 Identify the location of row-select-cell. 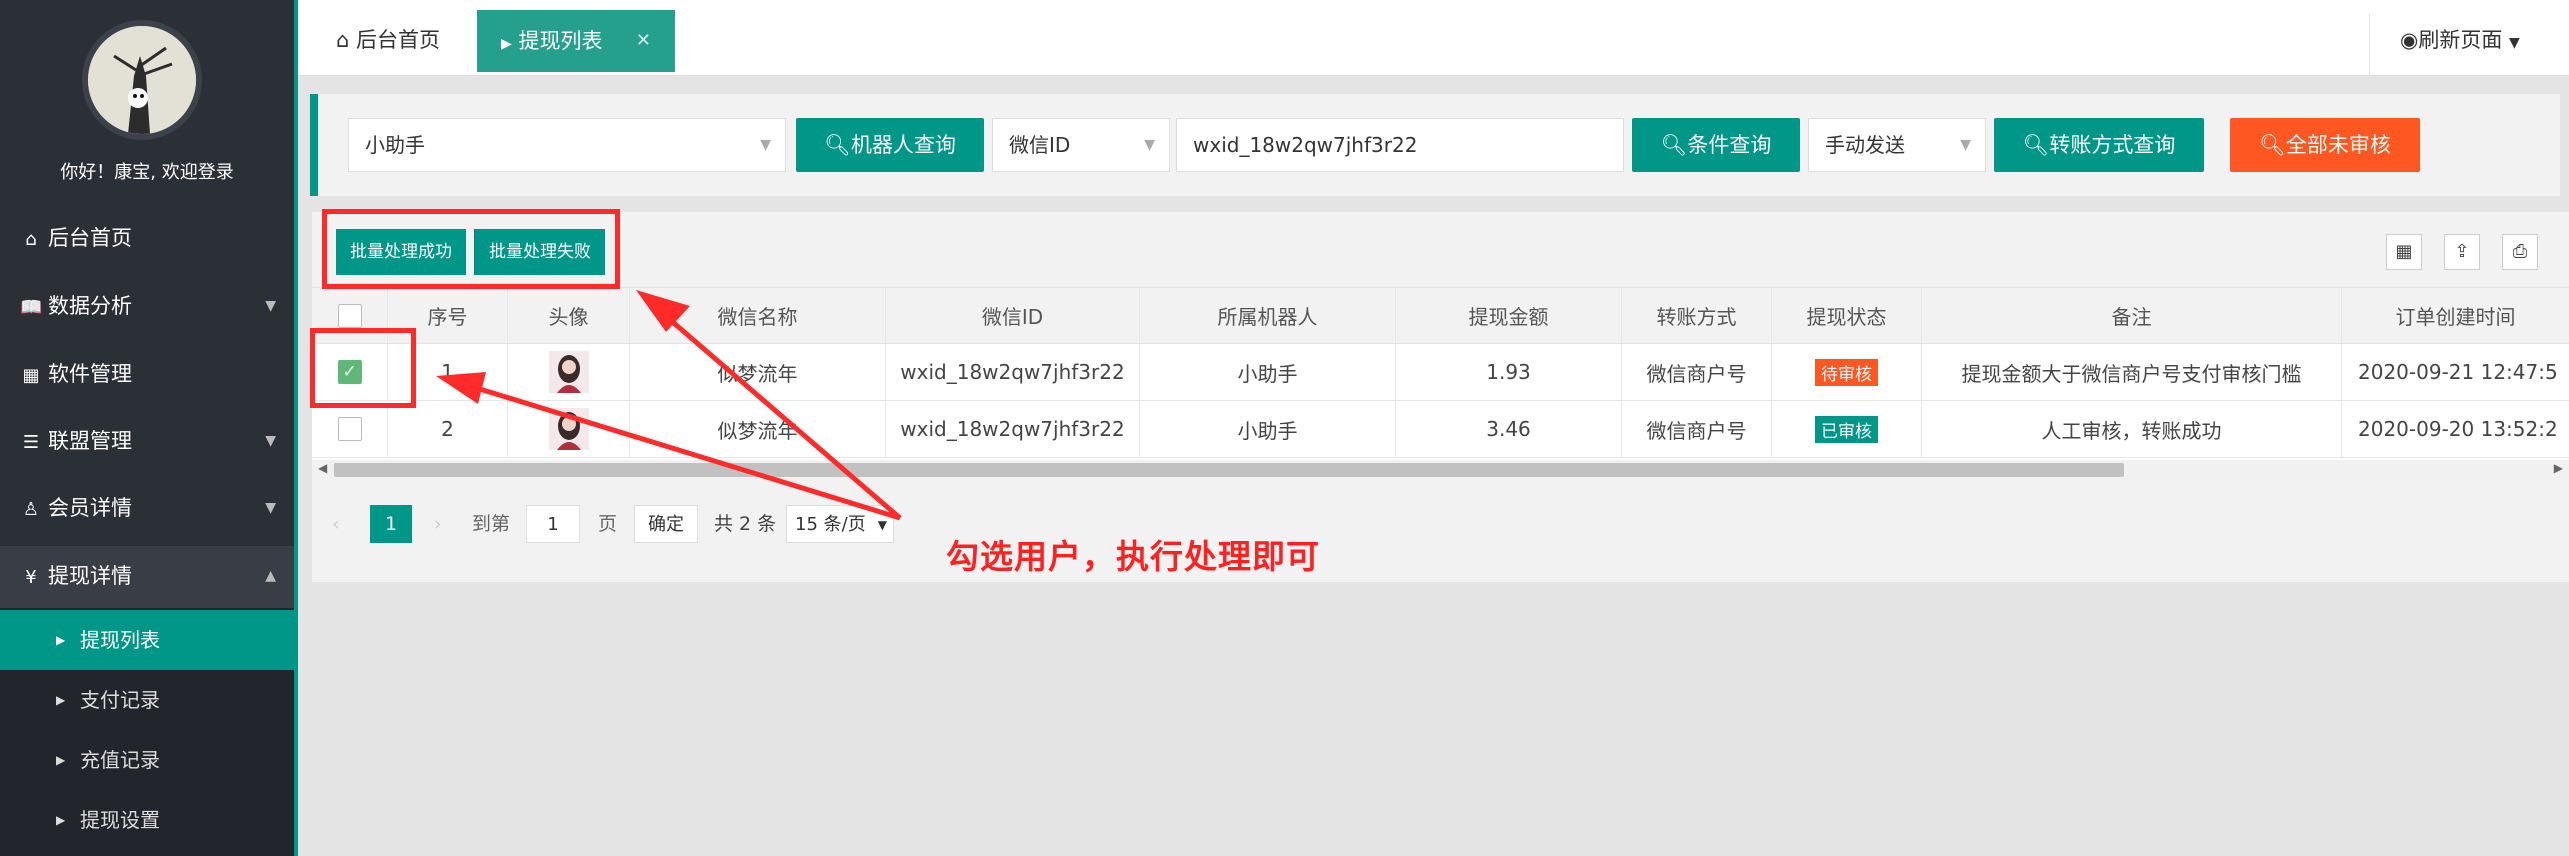
(350, 429).